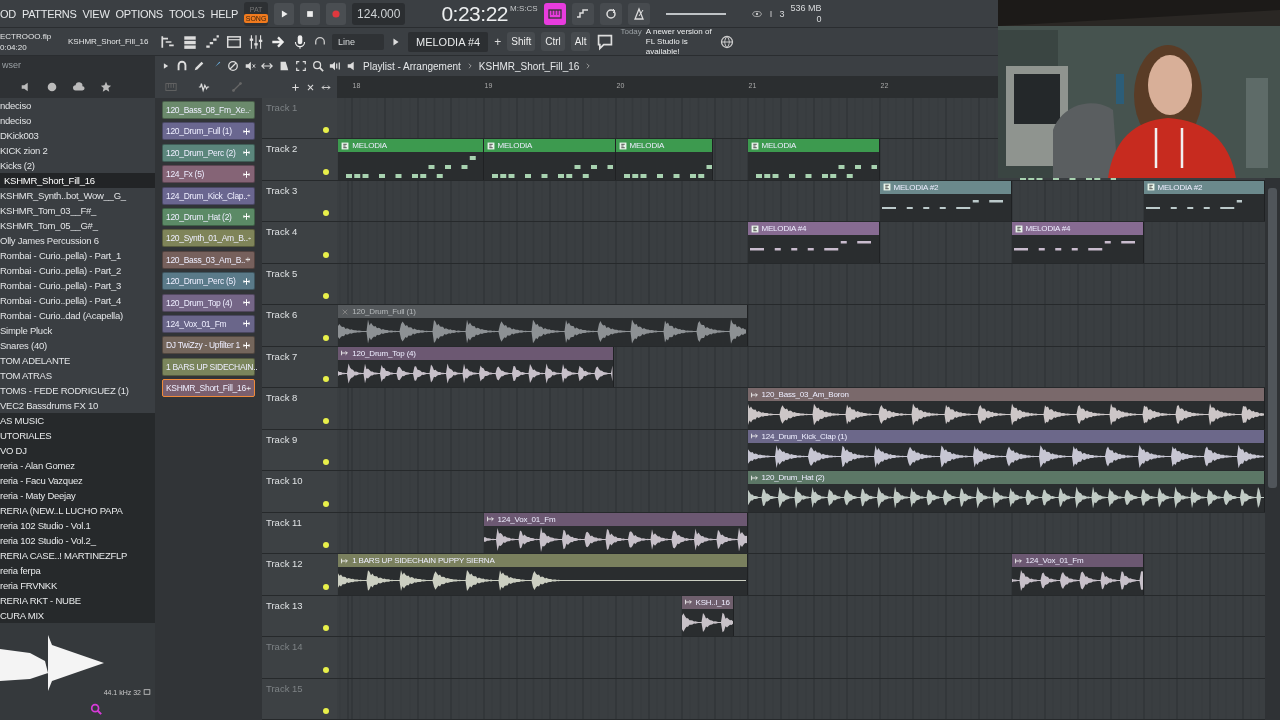 This screenshot has width=1280, height=720. Describe the element at coordinates (301, 66) in the screenshot. I see `select-icon` at that location.